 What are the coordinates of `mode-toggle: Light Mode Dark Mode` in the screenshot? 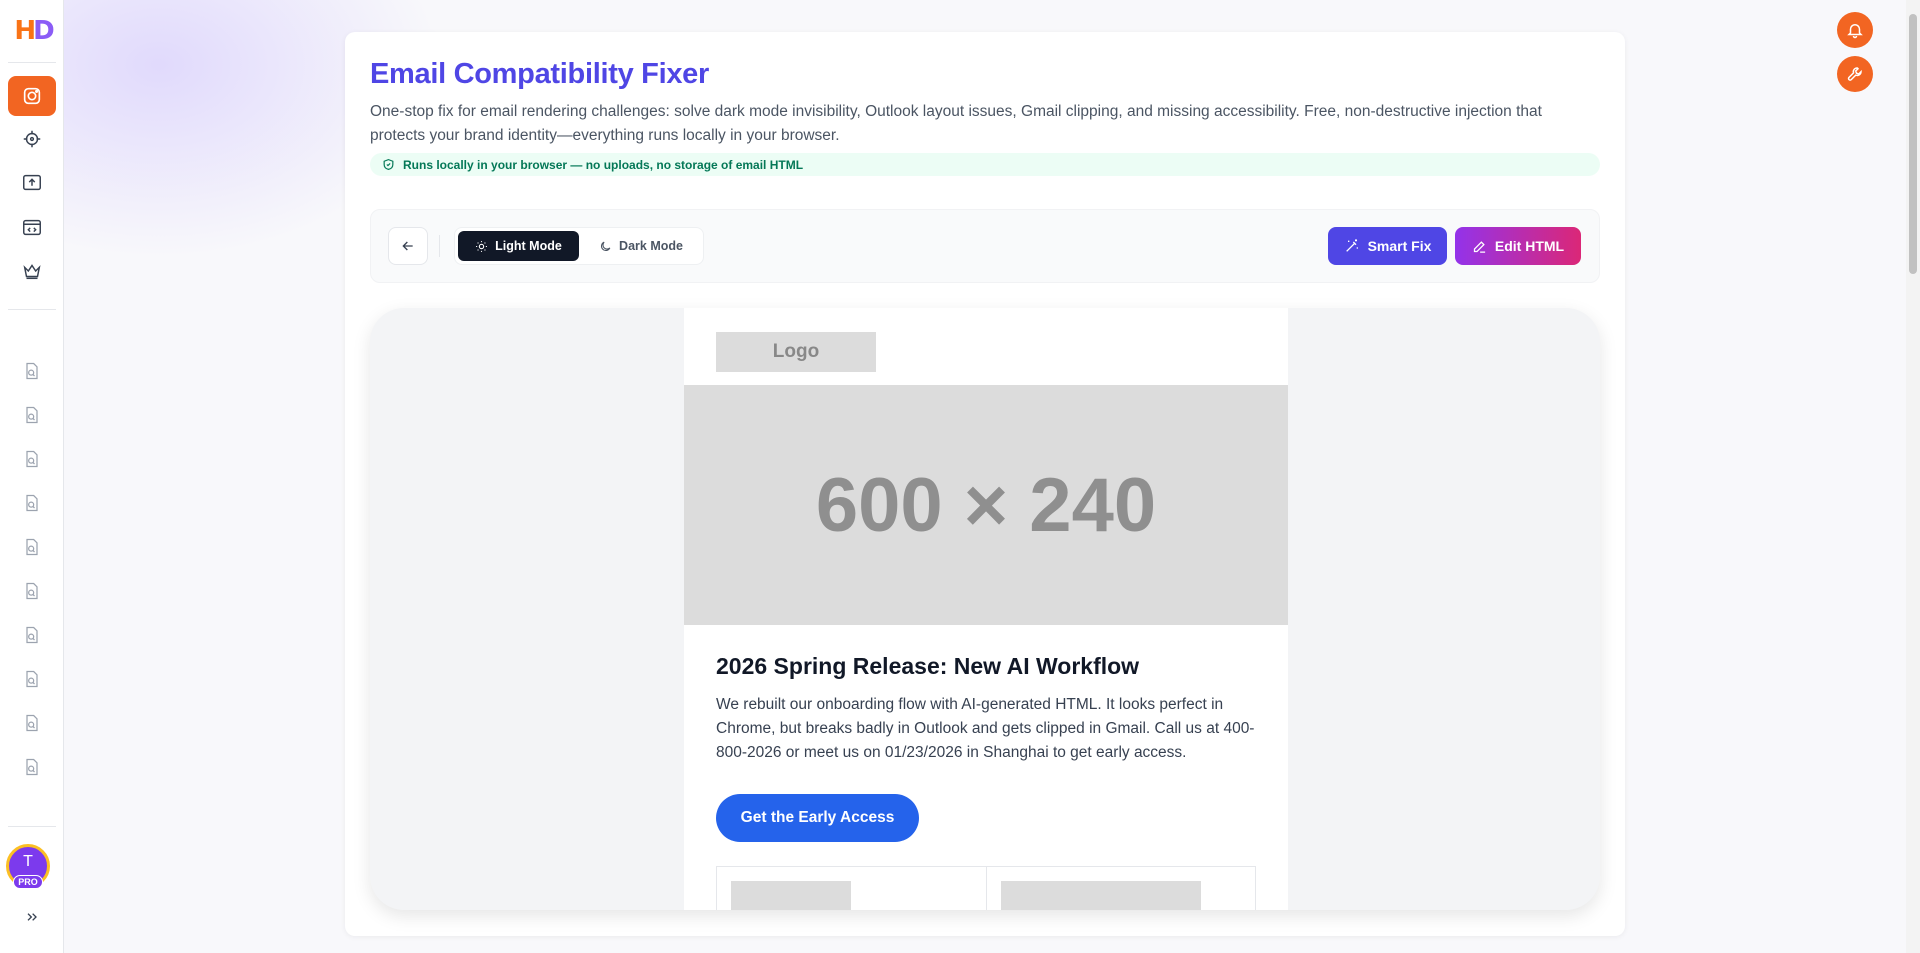 It's located at (579, 246).